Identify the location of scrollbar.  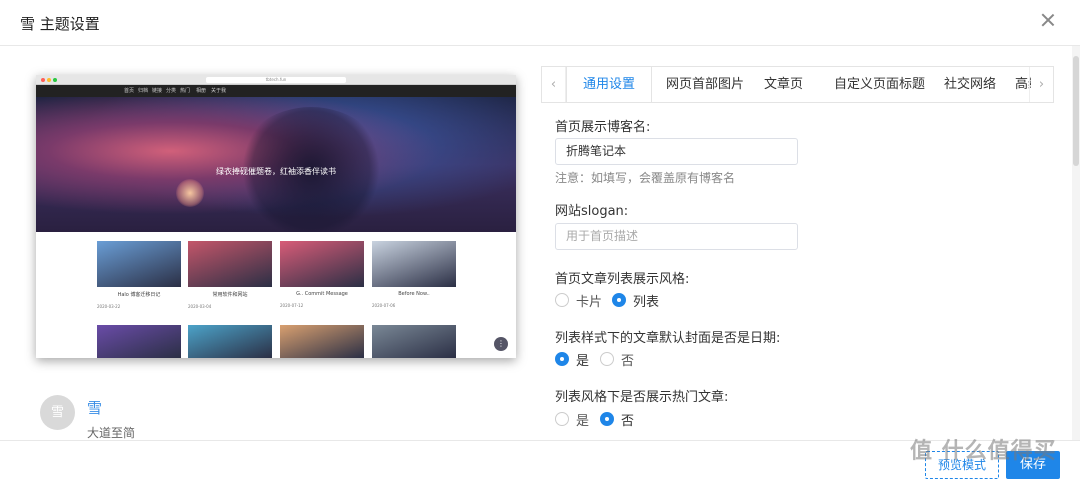
(1076, 243).